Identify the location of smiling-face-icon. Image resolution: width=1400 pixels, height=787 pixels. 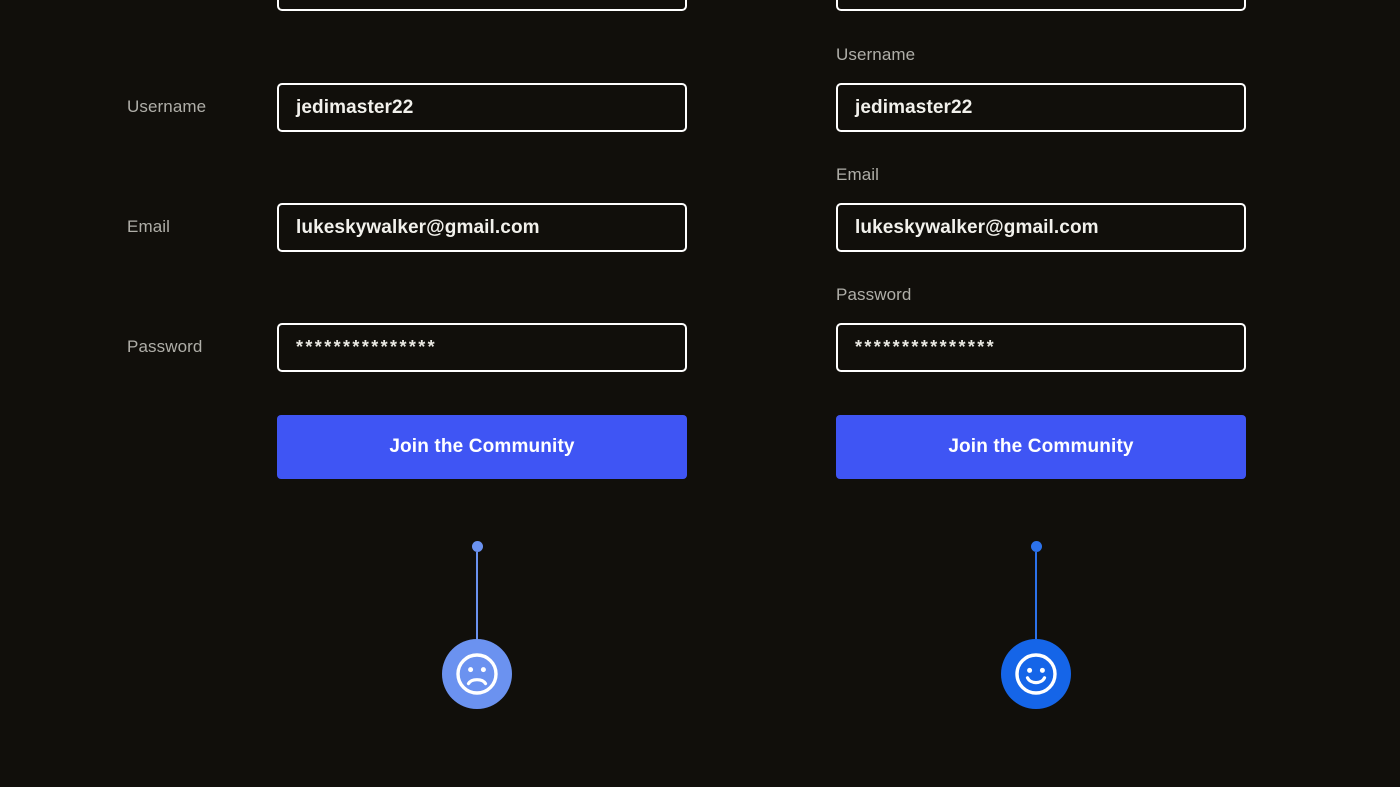
(1036, 674).